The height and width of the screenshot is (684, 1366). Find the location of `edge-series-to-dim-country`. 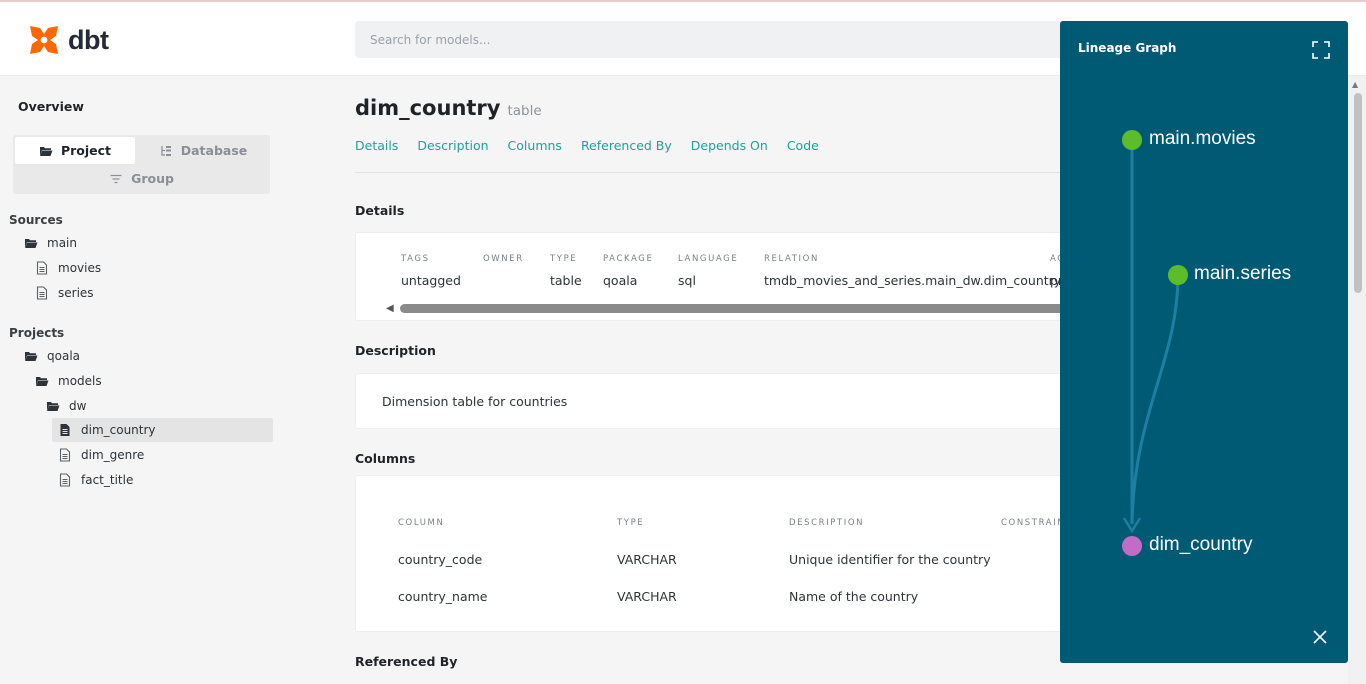

edge-series-to-dim-country is located at coordinates (1155, 399).